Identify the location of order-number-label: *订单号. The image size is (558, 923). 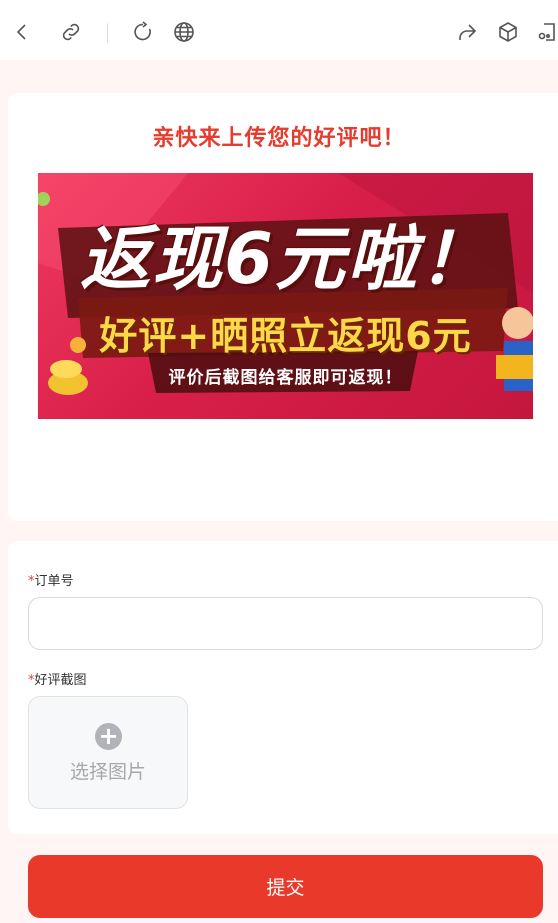
(51, 579).